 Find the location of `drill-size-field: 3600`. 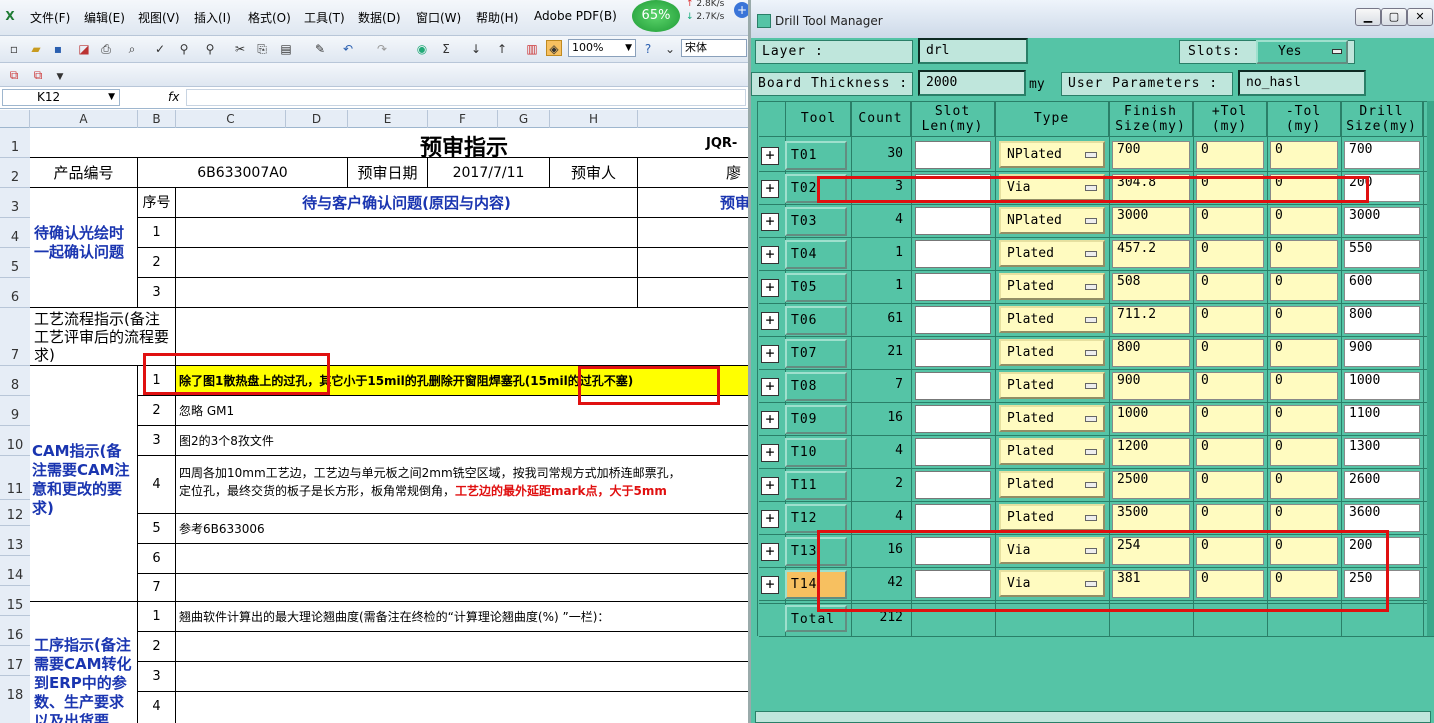

drill-size-field: 3600 is located at coordinates (1382, 518).